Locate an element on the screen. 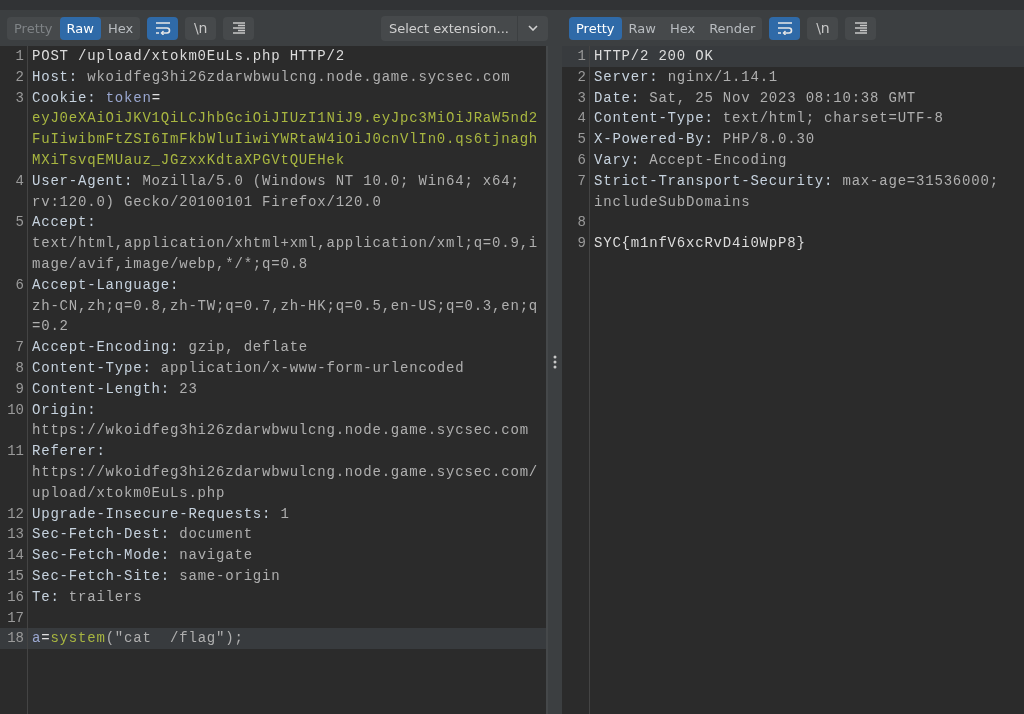  header-value: 23 is located at coordinates (188, 388).